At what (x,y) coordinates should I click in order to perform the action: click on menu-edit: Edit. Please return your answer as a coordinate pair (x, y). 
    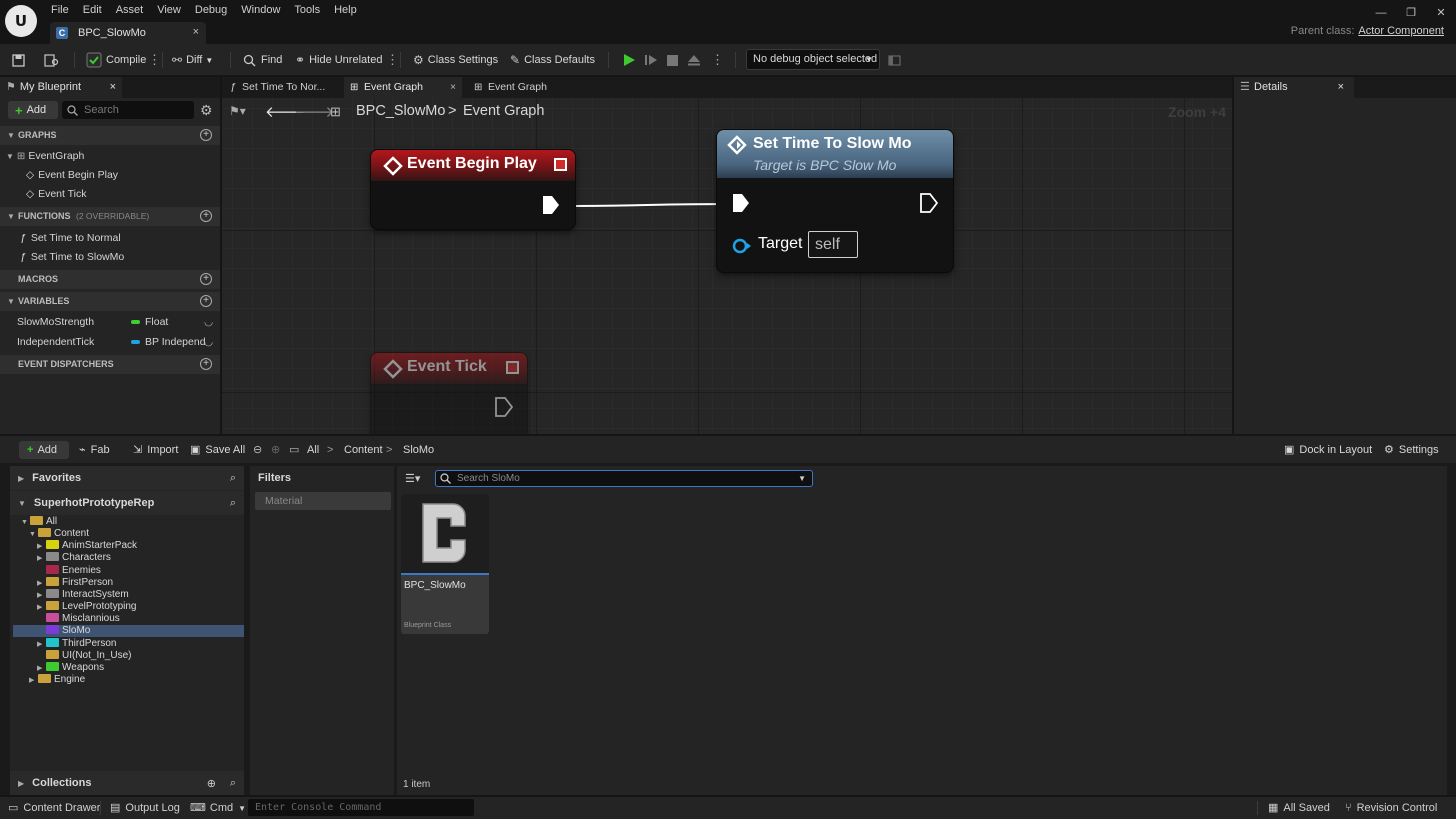
    Looking at the image, I should click on (92, 10).